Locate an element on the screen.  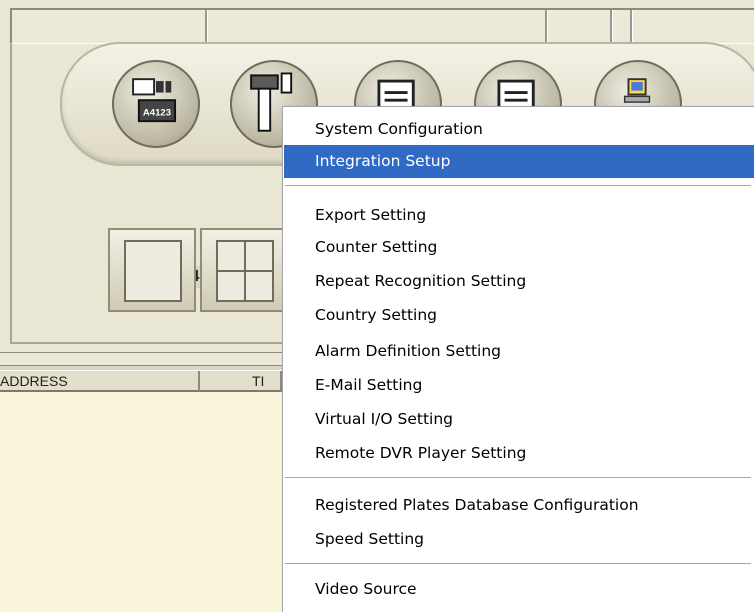
svg-text: A4123 is located at coordinates (157, 112).